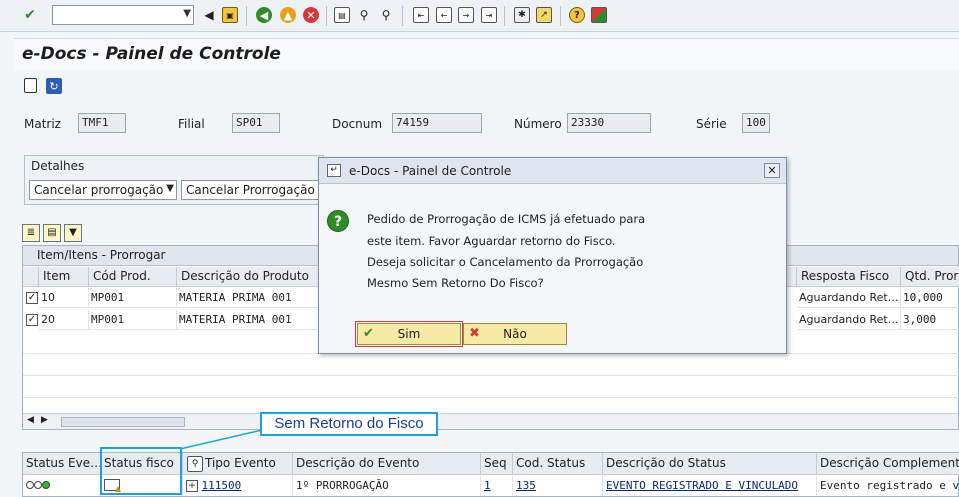  What do you see at coordinates (599, 15) in the screenshot?
I see `layout-icon` at bounding box center [599, 15].